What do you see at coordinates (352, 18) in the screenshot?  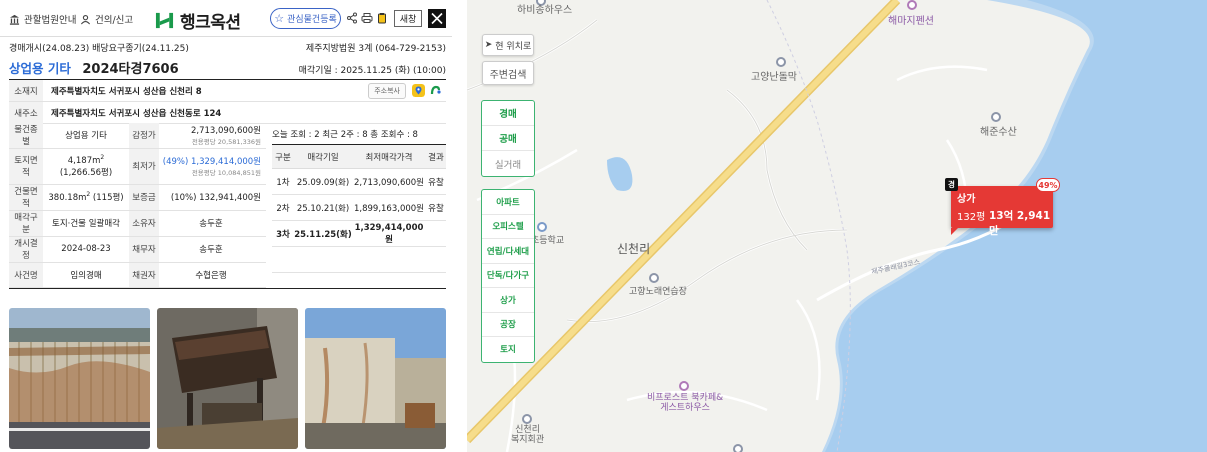 I see `share-icon` at bounding box center [352, 18].